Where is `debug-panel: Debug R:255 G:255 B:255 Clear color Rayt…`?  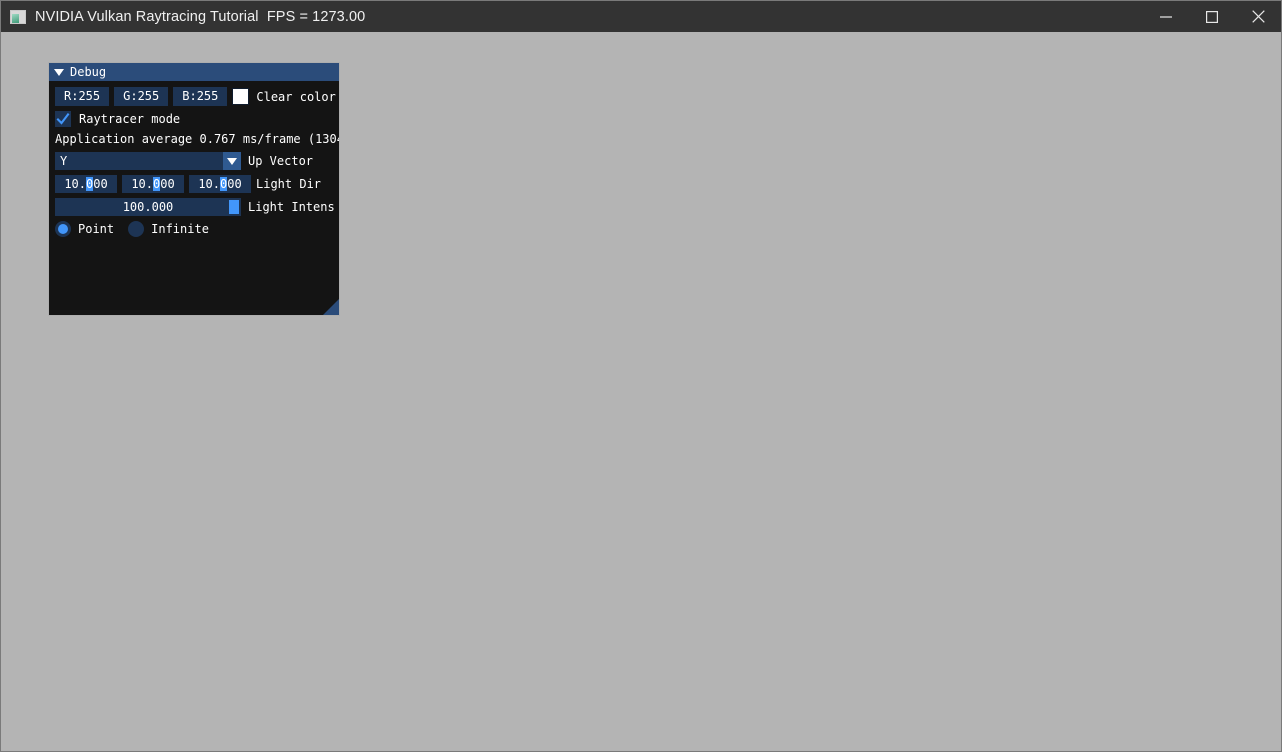 debug-panel: Debug R:255 G:255 B:255 Clear color Rayt… is located at coordinates (194, 189).